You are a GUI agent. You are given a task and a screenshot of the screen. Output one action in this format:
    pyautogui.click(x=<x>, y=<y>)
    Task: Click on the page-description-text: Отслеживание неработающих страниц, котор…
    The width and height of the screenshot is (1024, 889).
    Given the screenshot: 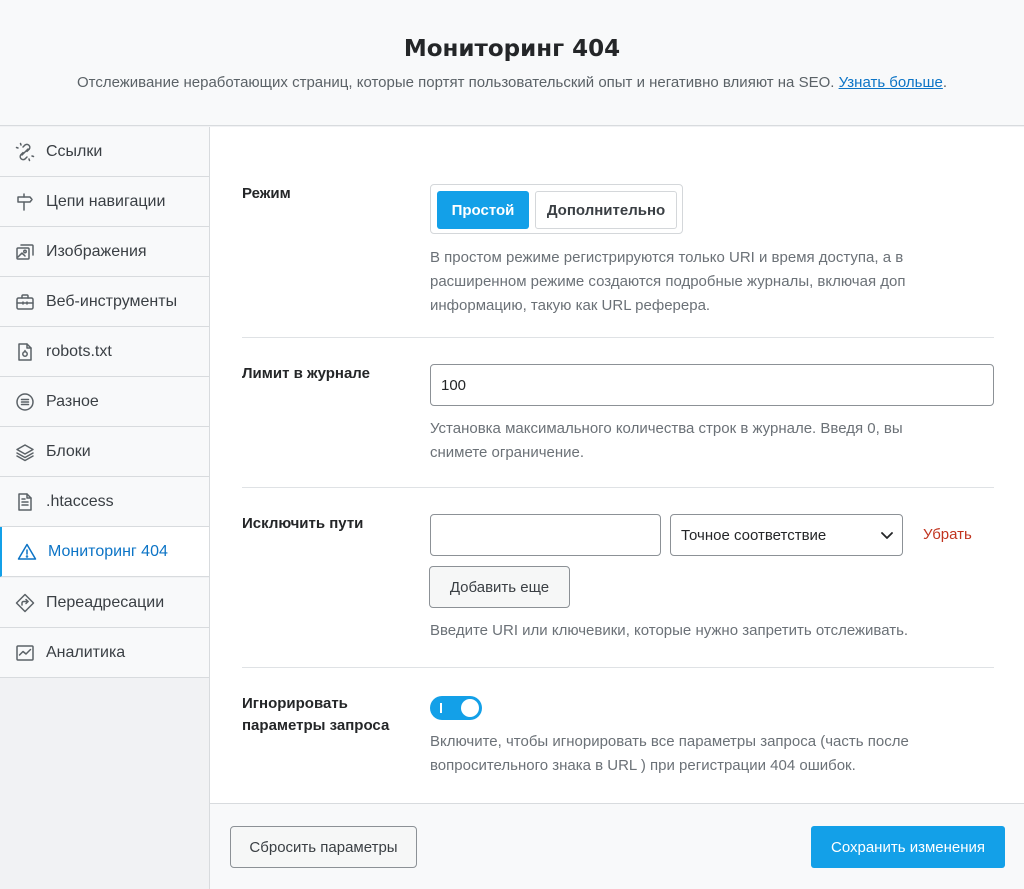 What is the action you would take?
    pyautogui.click(x=455, y=82)
    